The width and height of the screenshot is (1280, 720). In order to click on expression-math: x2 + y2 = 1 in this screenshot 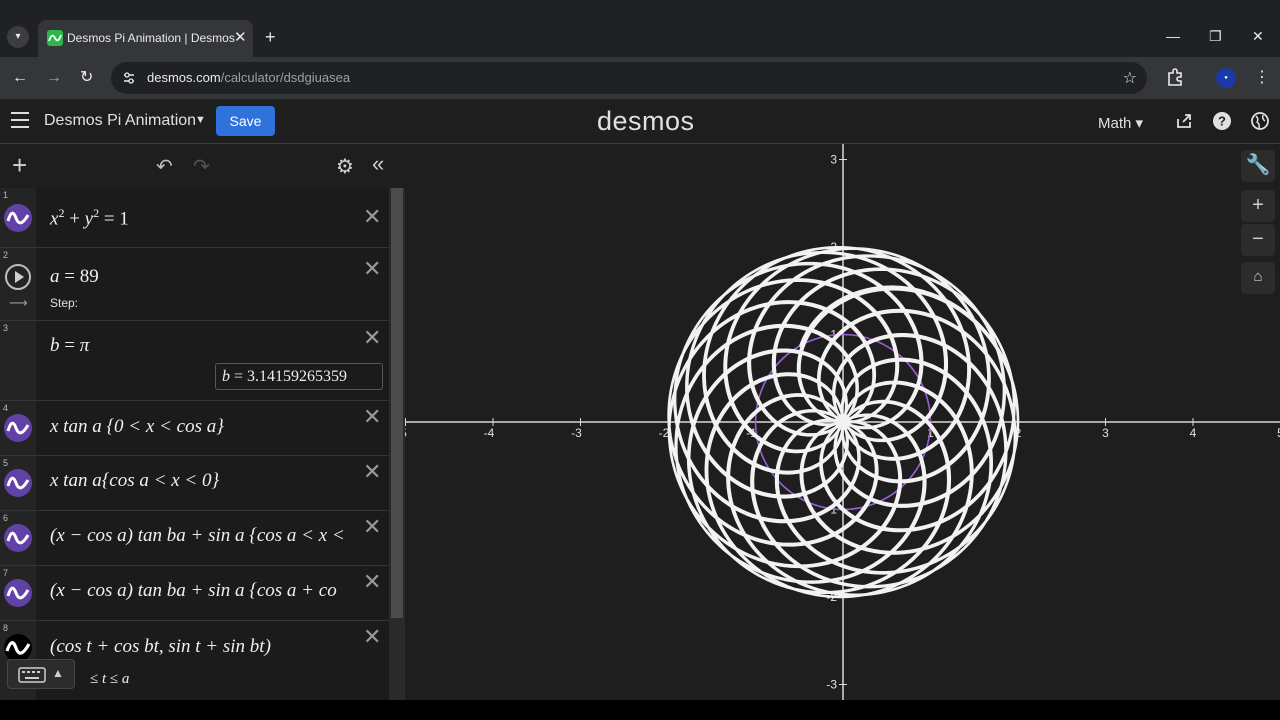, I will do `click(89, 218)`.